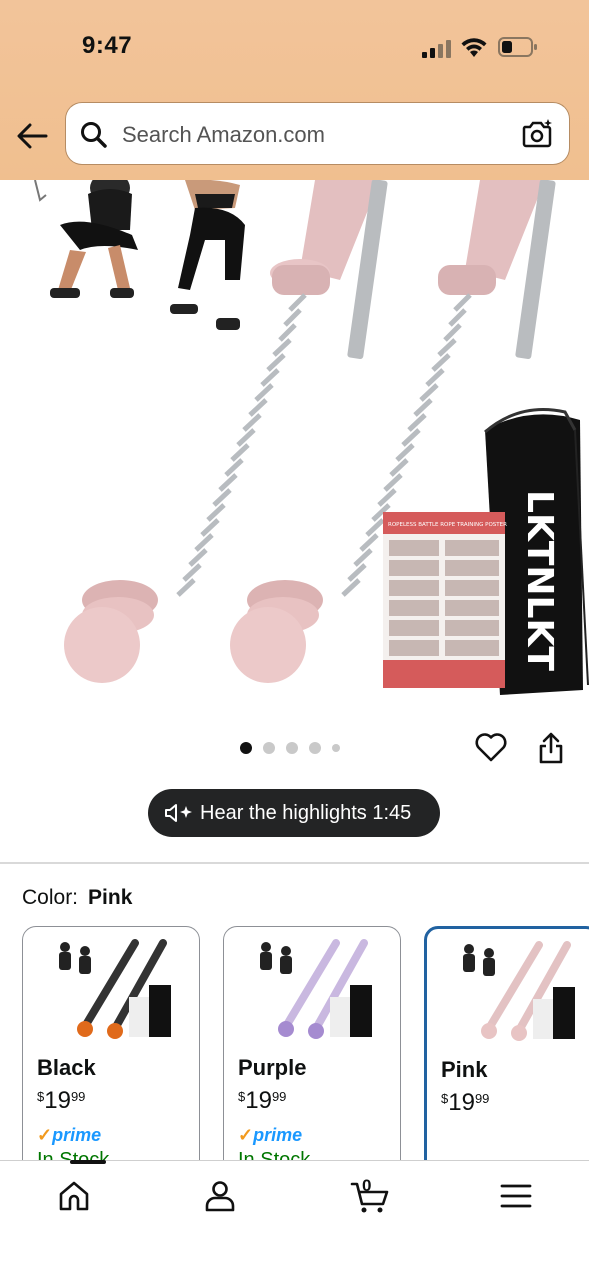 The image size is (589, 1281). What do you see at coordinates (111, 1052) in the screenshot?
I see `color-option-black: Black $1999 ✓prime In Stock` at bounding box center [111, 1052].